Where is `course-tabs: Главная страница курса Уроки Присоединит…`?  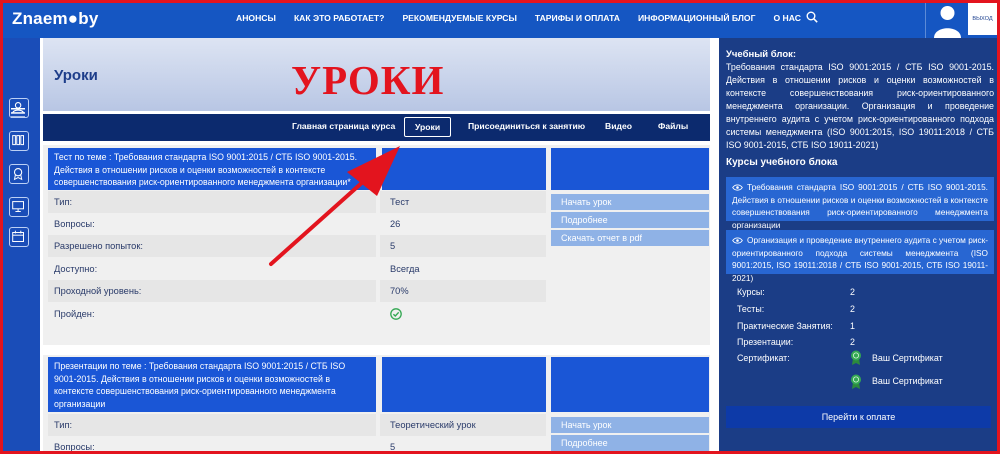
course-tabs: Главная страница курса Уроки Присоединит… is located at coordinates (376, 127).